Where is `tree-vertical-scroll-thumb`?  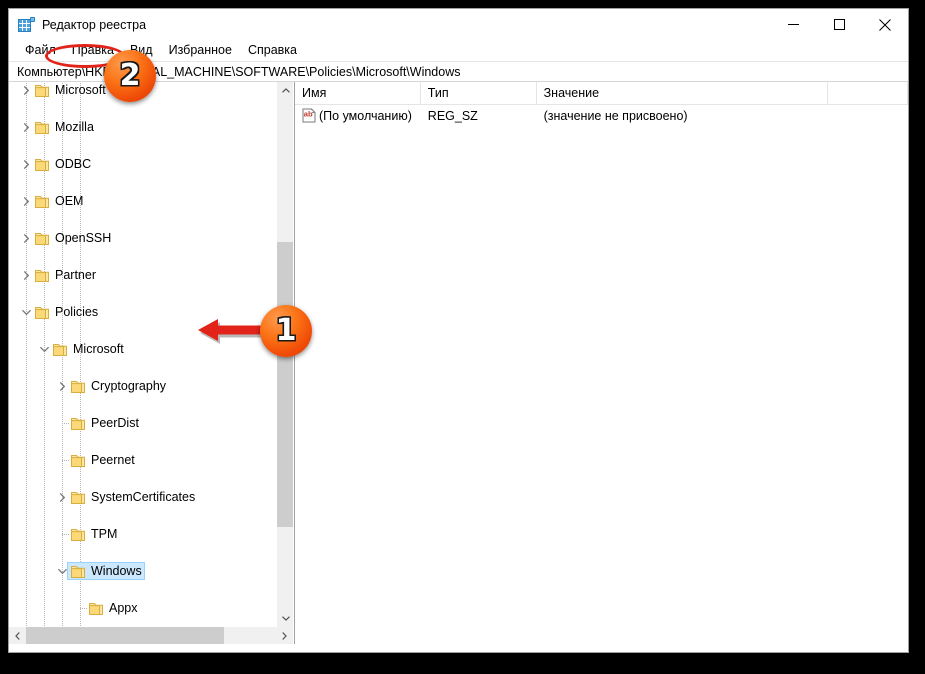
tree-vertical-scroll-thumb is located at coordinates (285, 384).